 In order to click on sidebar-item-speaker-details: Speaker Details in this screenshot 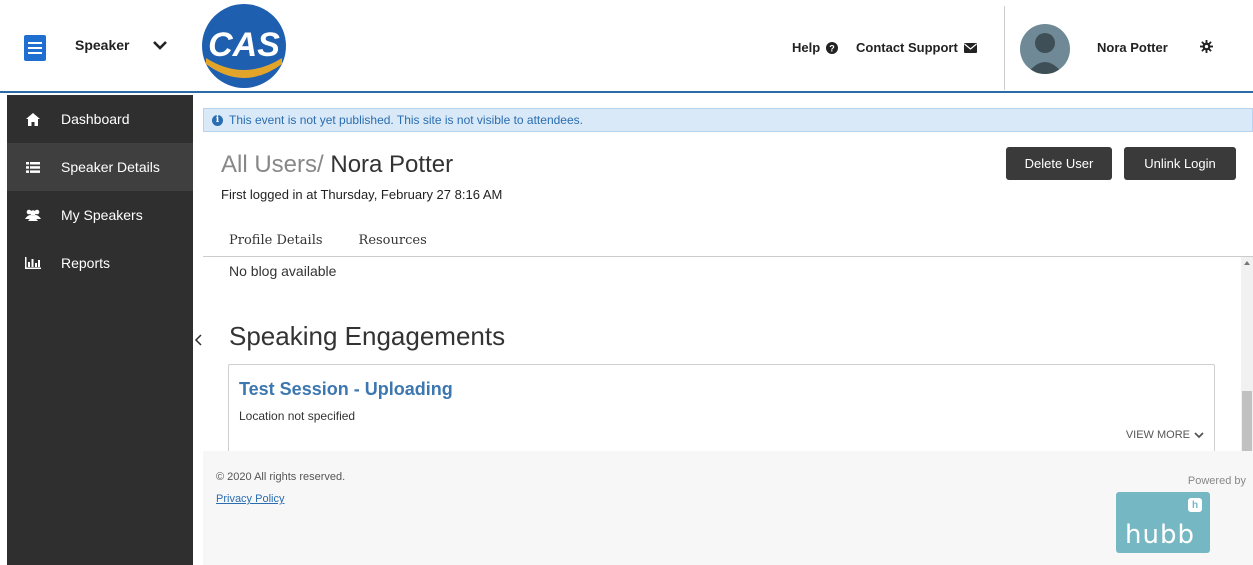, I will do `click(100, 167)`.